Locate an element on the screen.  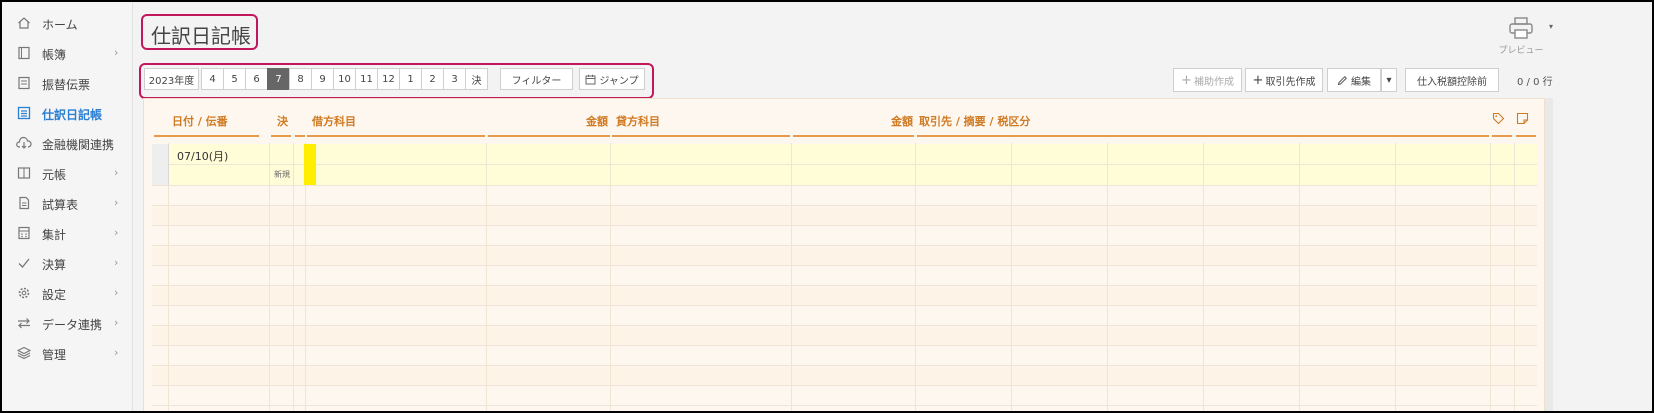
note-icon is located at coordinates (1522, 120).